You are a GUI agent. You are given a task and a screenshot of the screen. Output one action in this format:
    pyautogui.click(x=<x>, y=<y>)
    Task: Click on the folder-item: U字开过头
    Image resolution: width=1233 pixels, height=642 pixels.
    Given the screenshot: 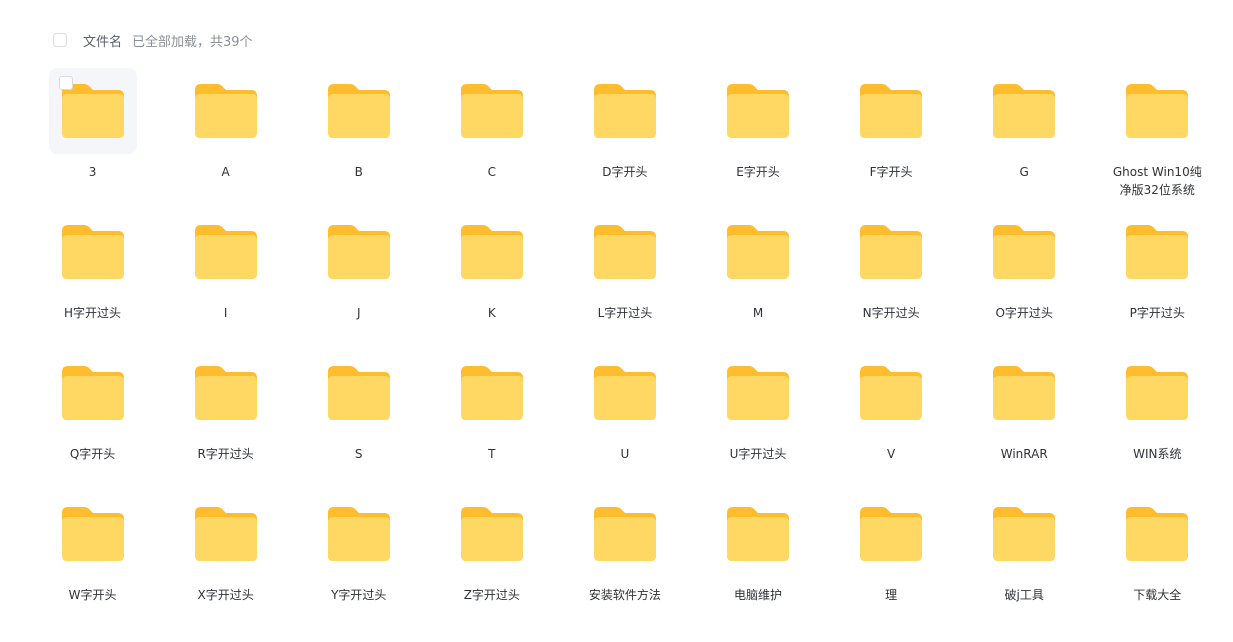 What is the action you would take?
    pyautogui.click(x=757, y=420)
    